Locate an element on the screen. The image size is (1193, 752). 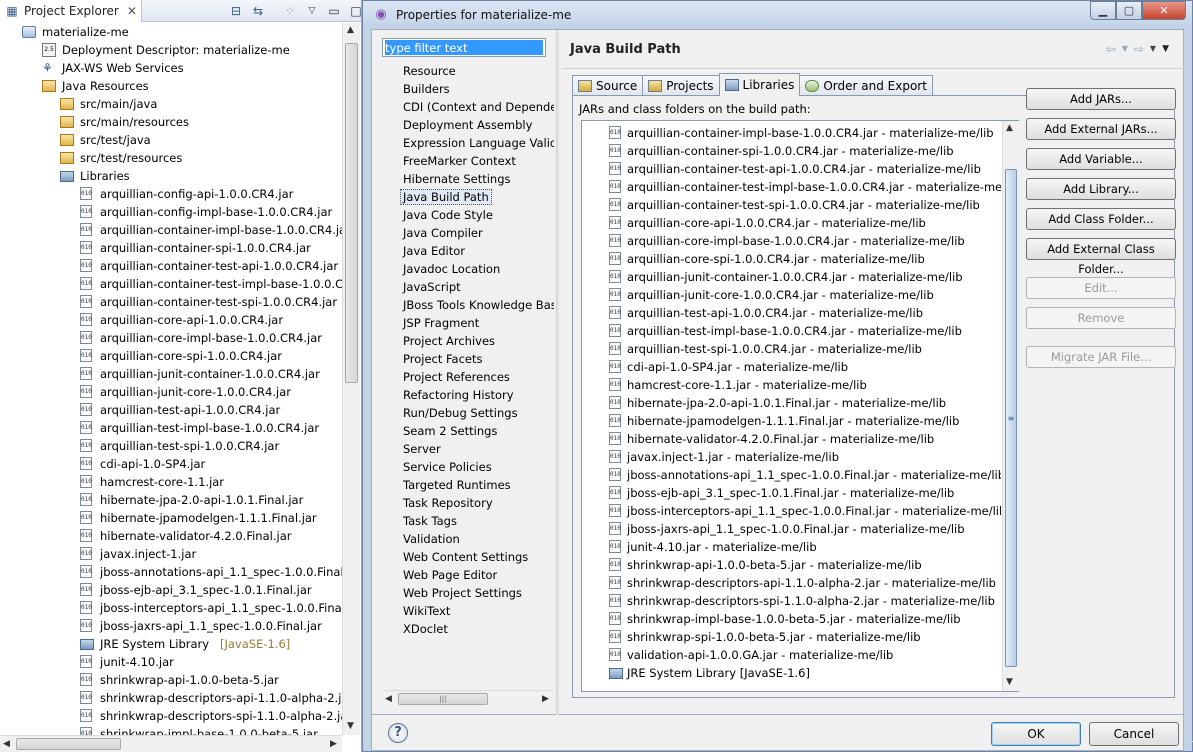
tree-item: 2.5 Deployment Descriptor: materialize-me is located at coordinates (171, 50).